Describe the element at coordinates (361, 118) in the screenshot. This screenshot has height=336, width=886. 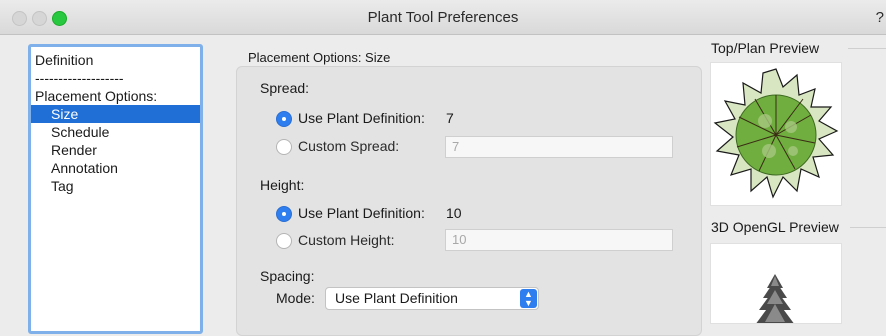
I see `spread-use-definition-label: Use Plant Definition:` at that location.